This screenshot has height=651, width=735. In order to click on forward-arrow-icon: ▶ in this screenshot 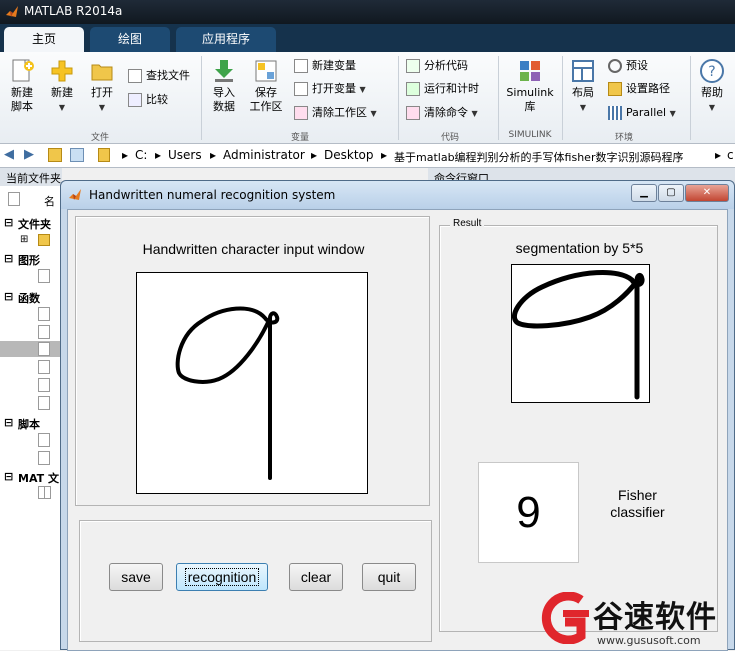, I will do `click(29, 154)`.